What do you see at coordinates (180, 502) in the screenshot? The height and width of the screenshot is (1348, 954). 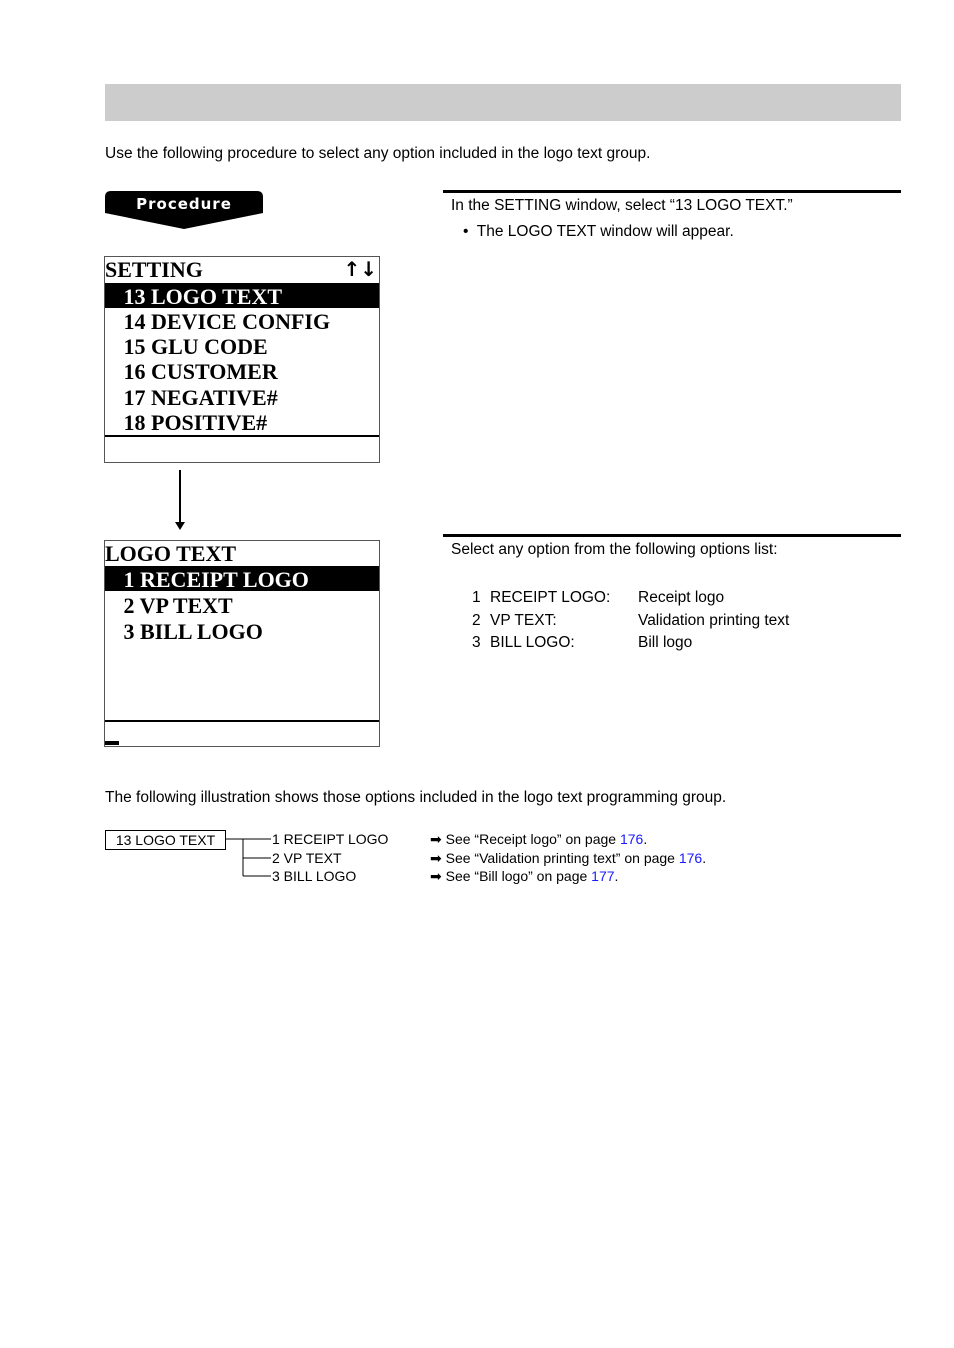 I see `flow-arrow-down-icon` at bounding box center [180, 502].